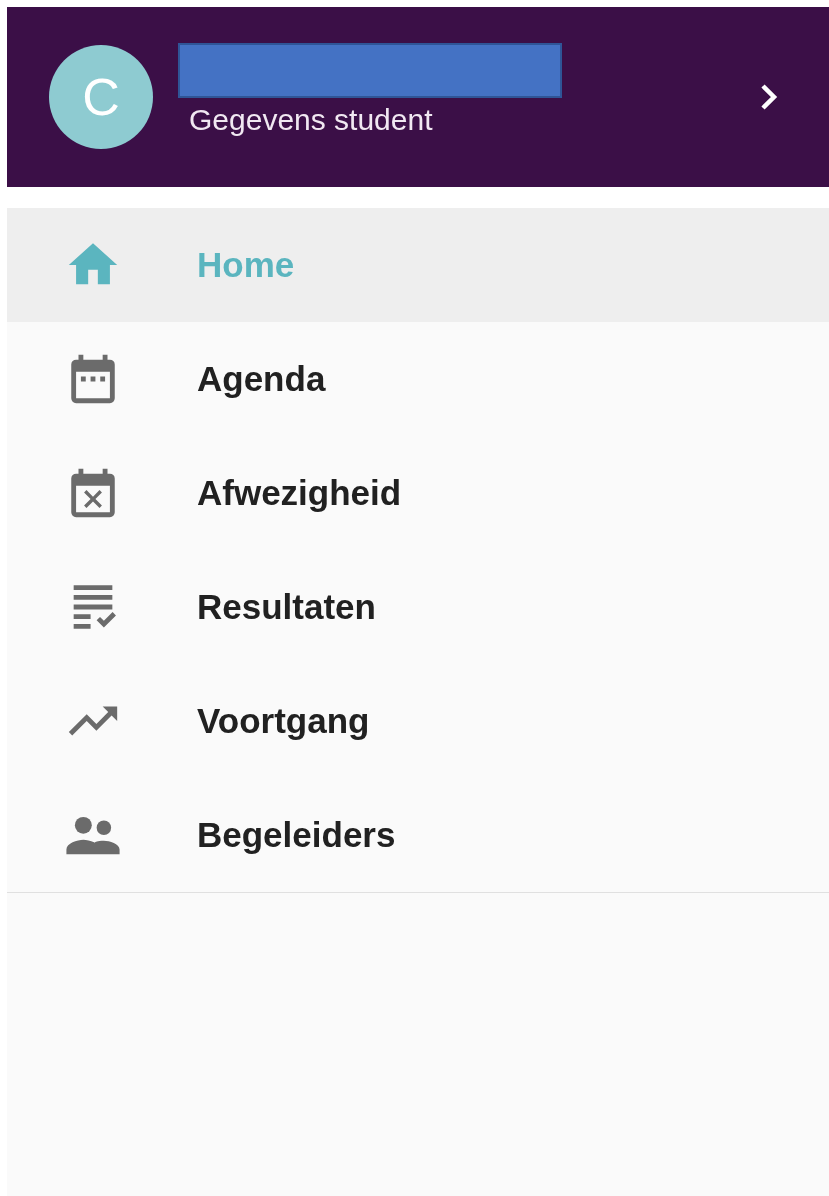  Describe the element at coordinates (418, 97) in the screenshot. I see `profile-header: C Gegevens student` at that location.